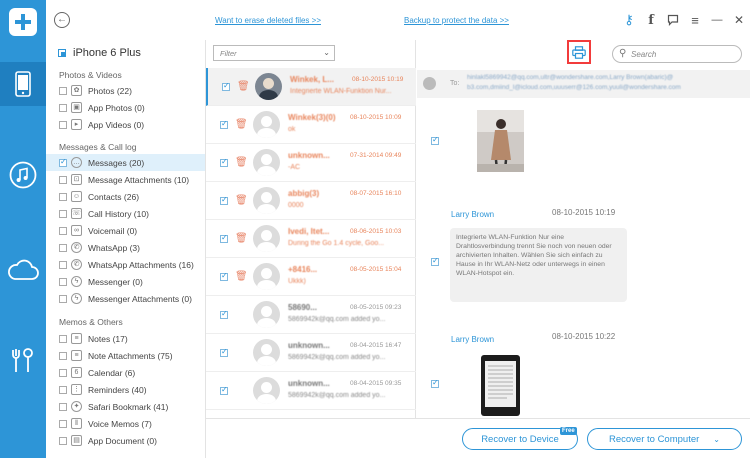 The image size is (750, 458). What do you see at coordinates (629, 20) in the screenshot?
I see `key-icon: ⚷` at bounding box center [629, 20].